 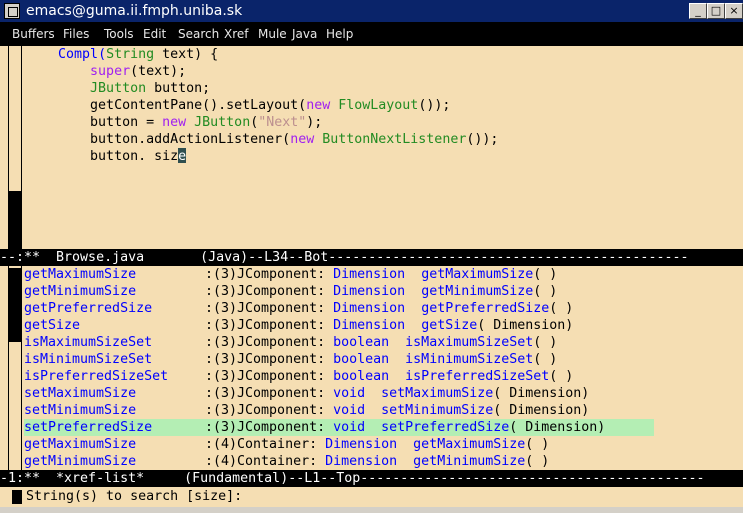 I want to click on xref-name: getSize, so click(x=52, y=325).